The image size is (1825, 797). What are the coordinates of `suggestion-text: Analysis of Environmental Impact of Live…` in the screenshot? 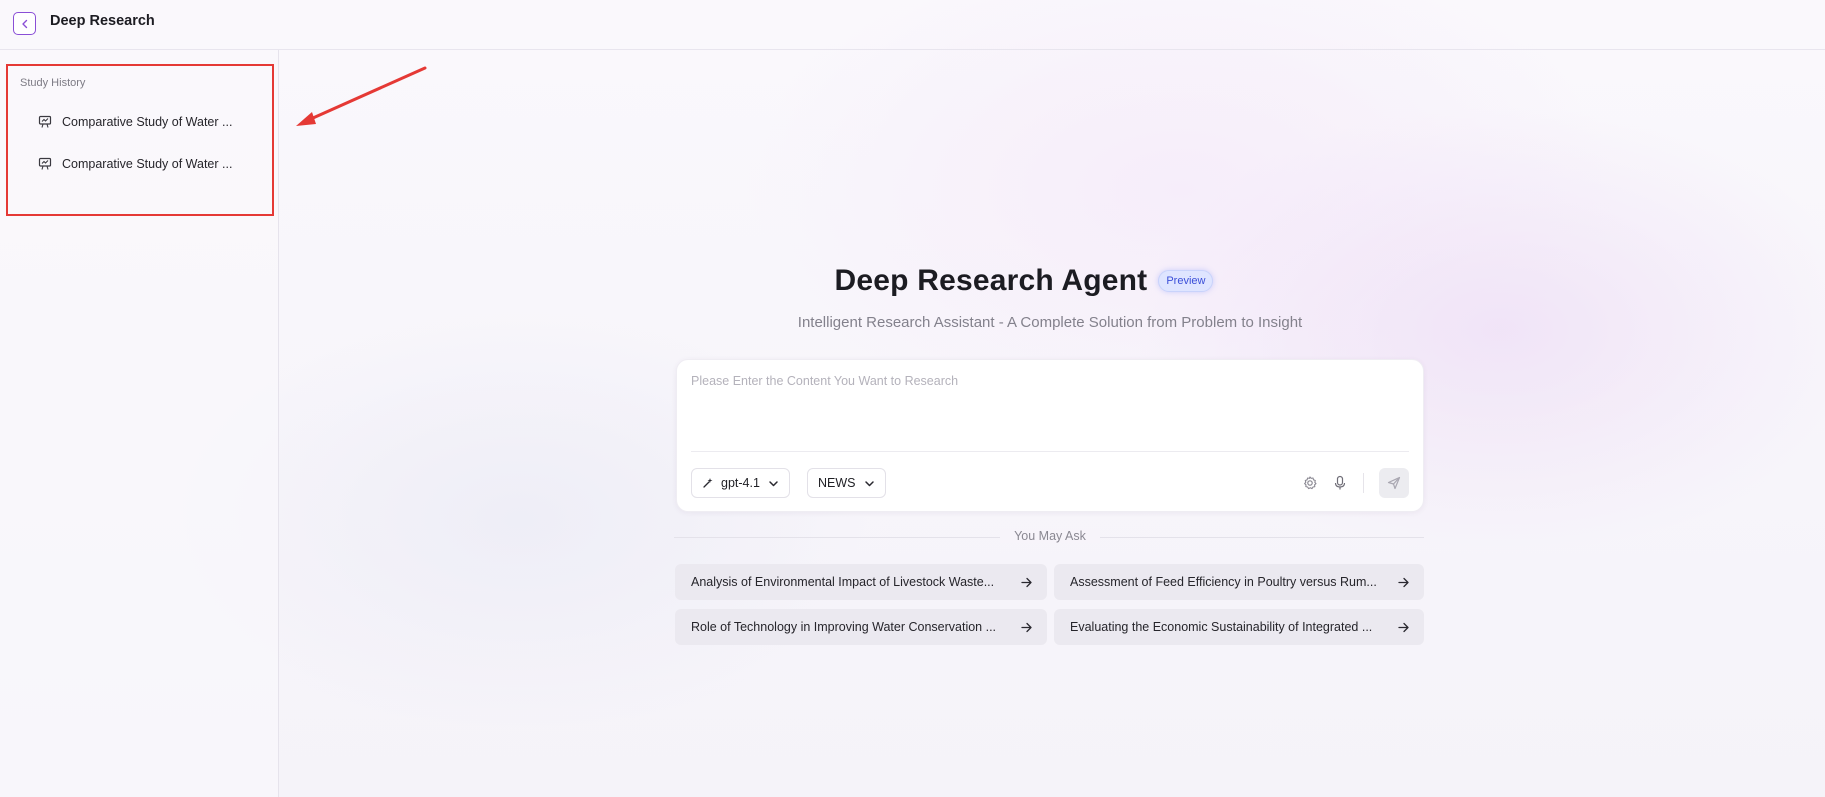 It's located at (843, 582).